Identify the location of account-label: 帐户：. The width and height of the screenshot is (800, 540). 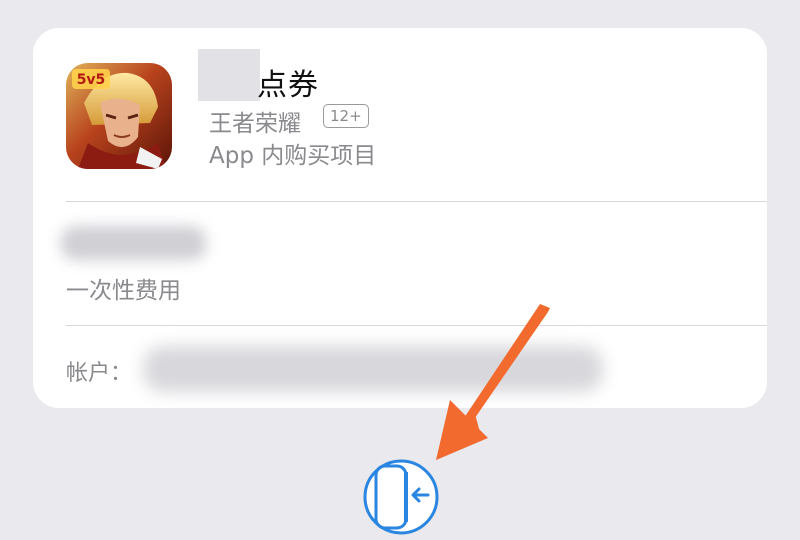
(99, 373).